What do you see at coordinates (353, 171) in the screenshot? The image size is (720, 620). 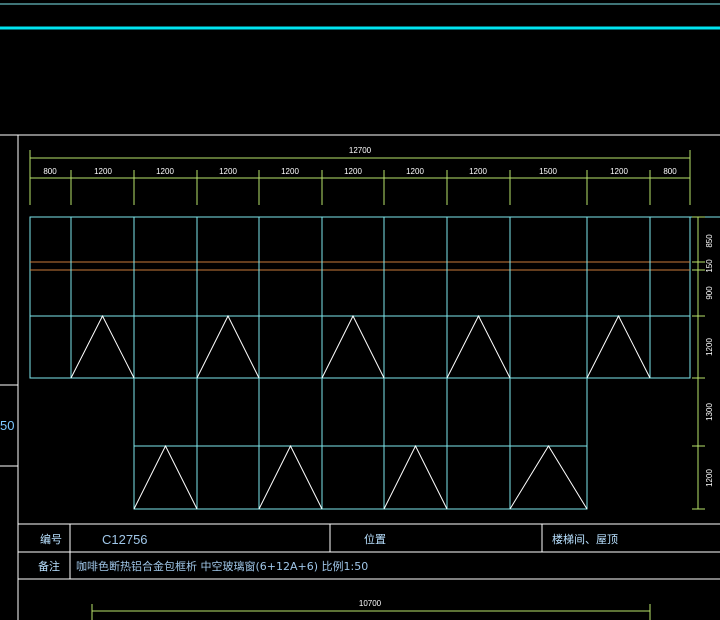 I see `bay-label-6: 1200` at bounding box center [353, 171].